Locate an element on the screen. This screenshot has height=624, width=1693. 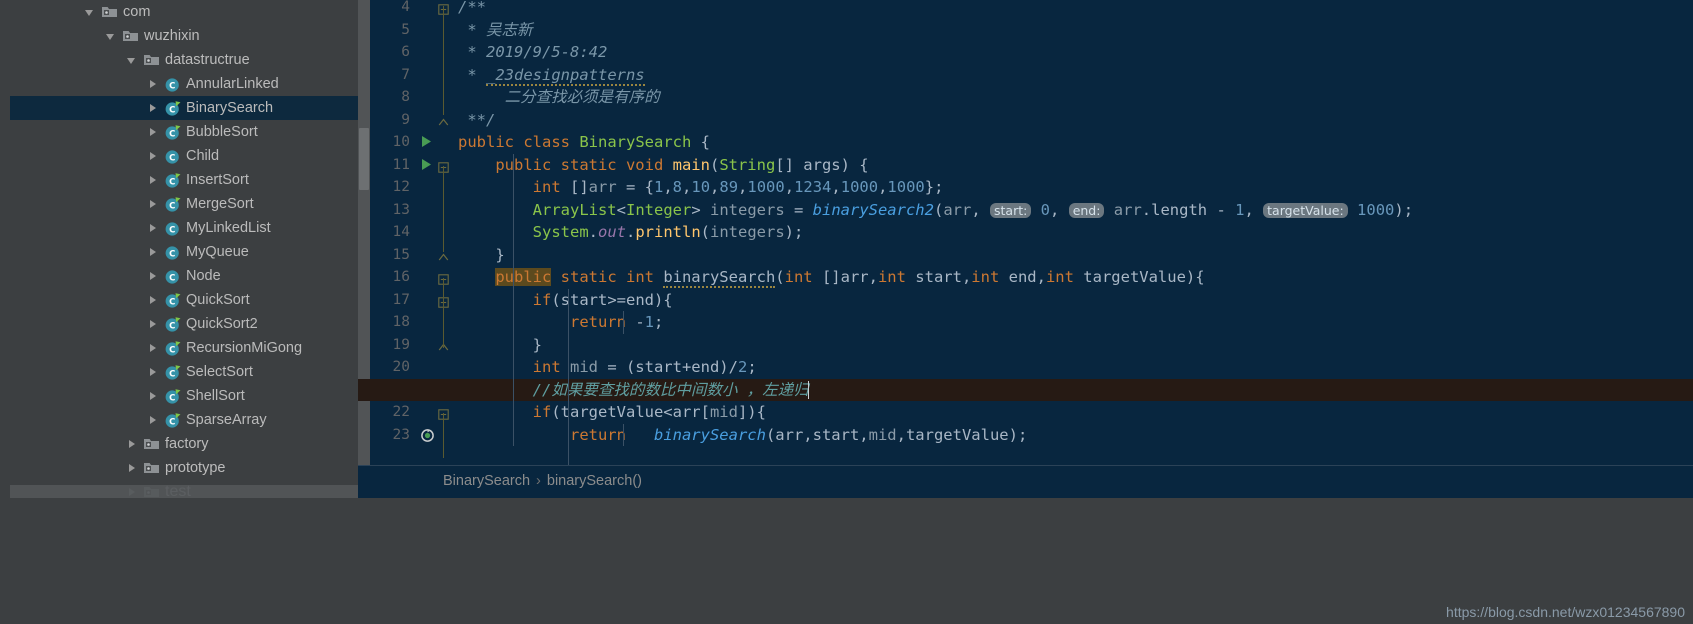
code-line: * 吴志新 is located at coordinates (495, 30).